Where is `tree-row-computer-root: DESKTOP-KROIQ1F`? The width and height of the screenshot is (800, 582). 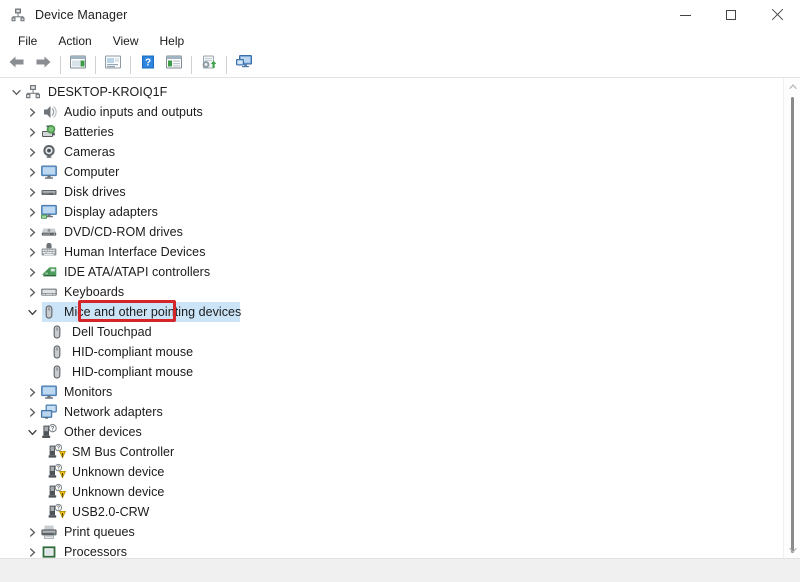 tree-row-computer-root: DESKTOP-KROIQ1F is located at coordinates (391, 92).